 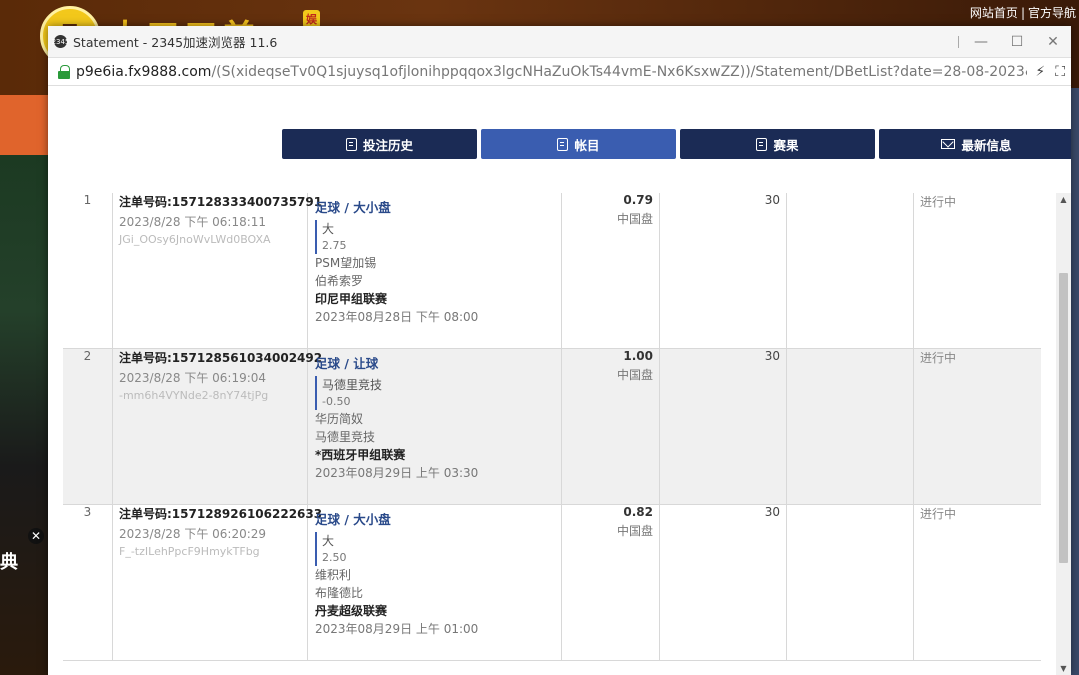 I want to click on lightning-icon: ⚡, so click(x=1040, y=72).